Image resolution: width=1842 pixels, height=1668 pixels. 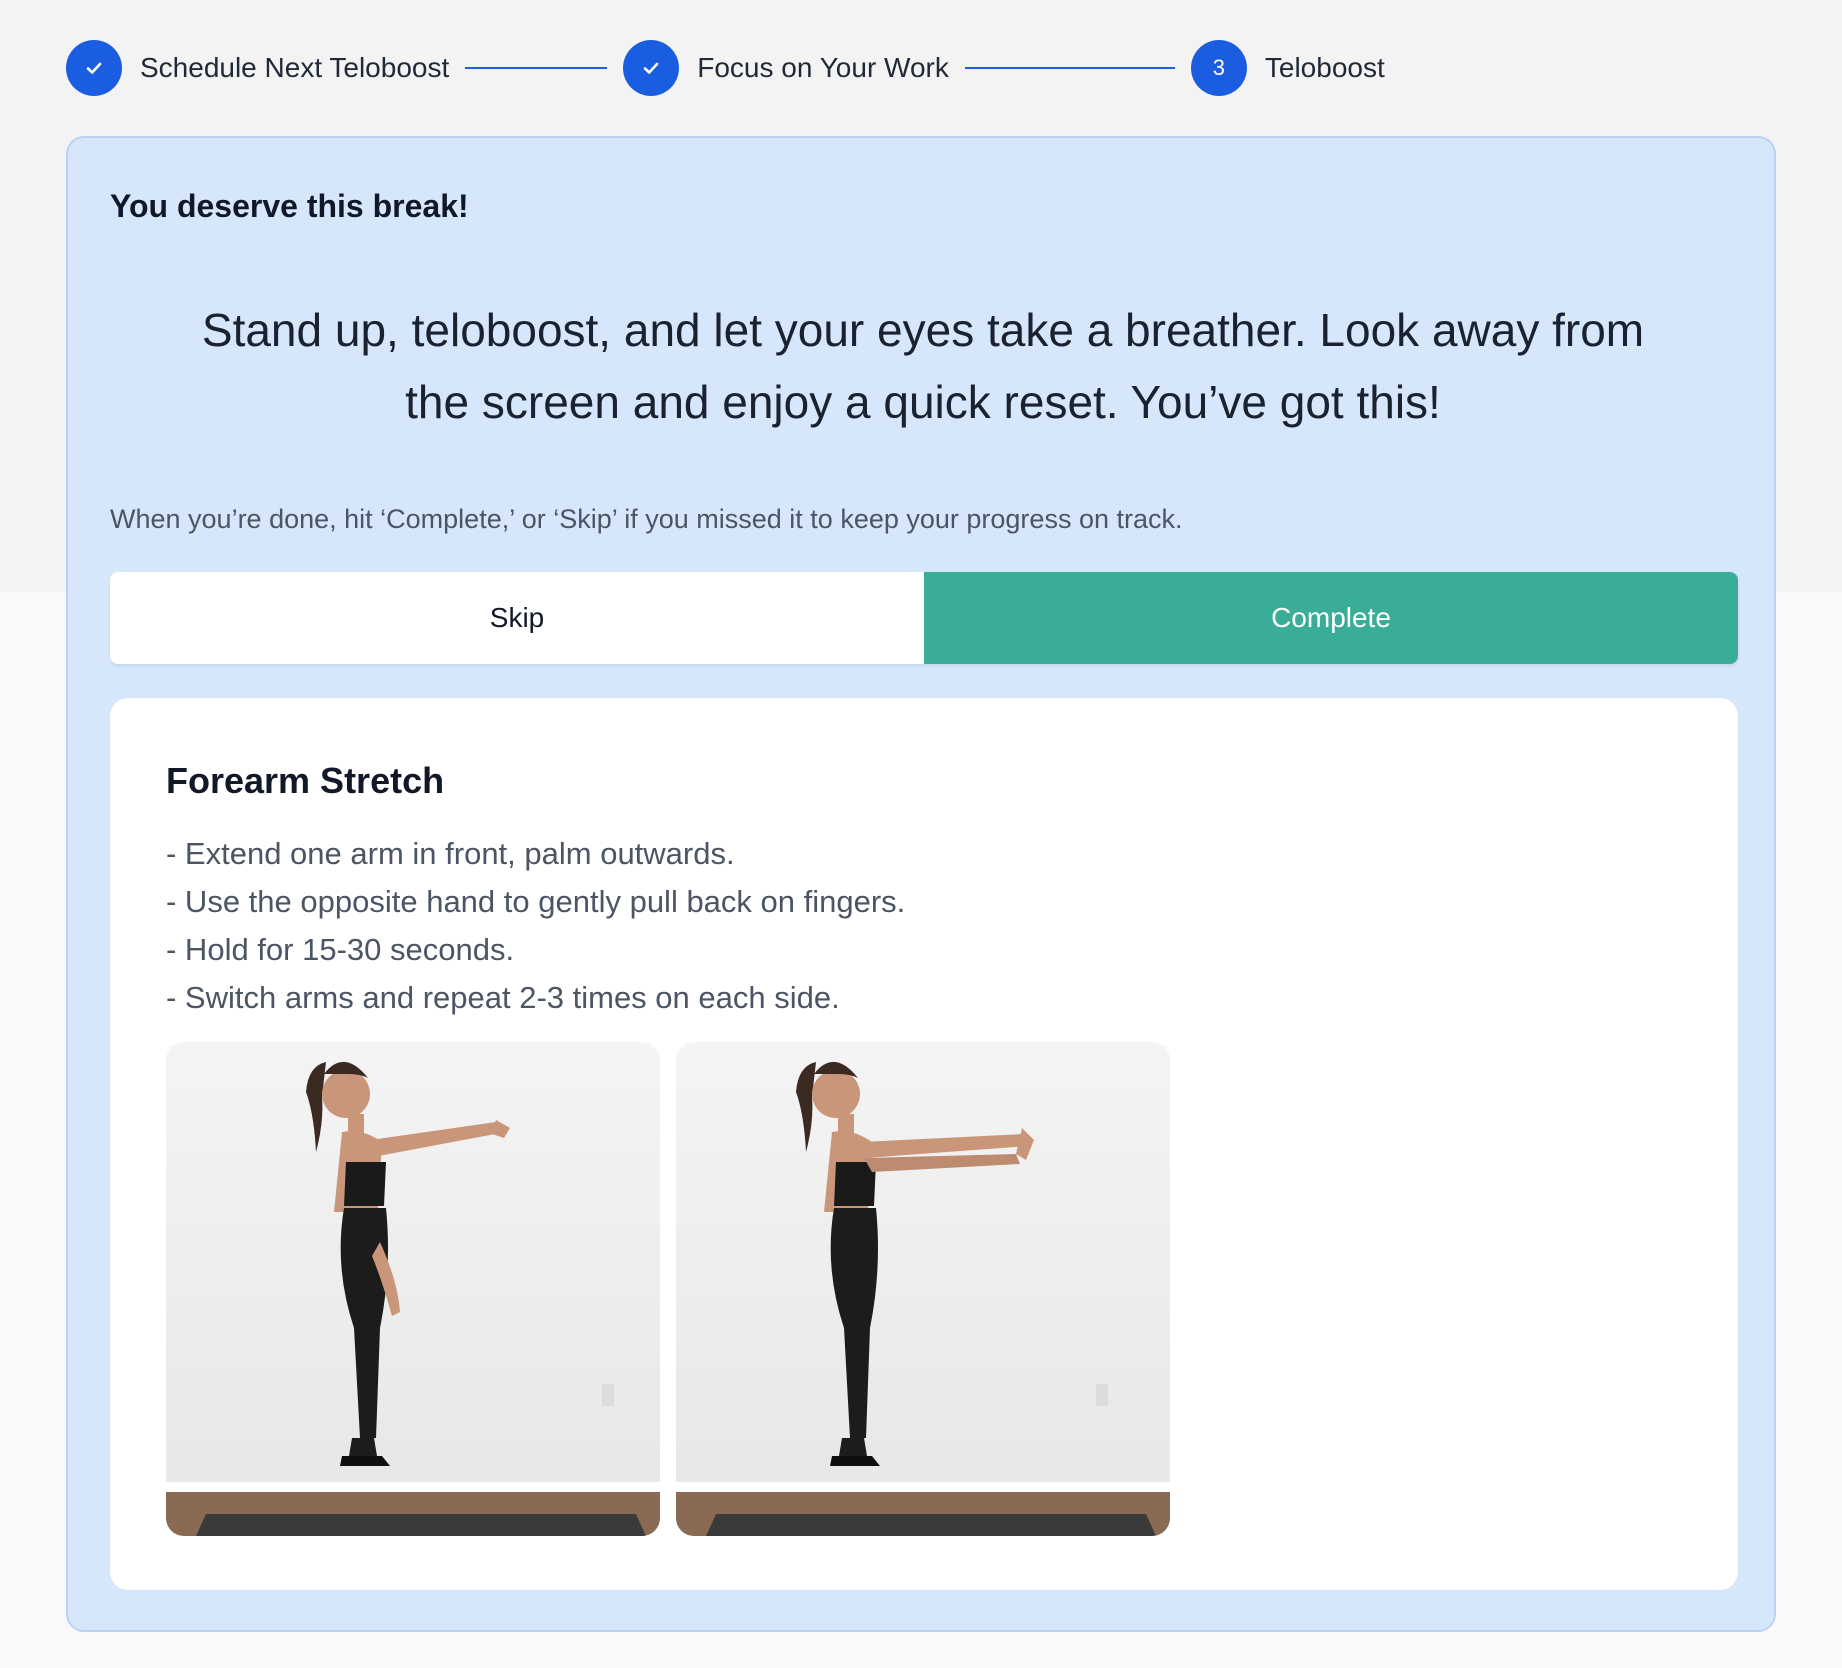 I want to click on step-teloboost: 3 Teloboost, so click(x=1287, y=68).